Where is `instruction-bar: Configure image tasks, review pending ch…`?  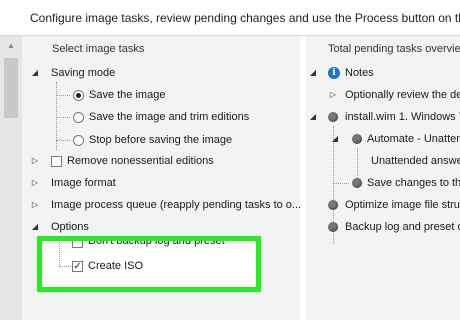 instruction-bar: Configure image tasks, review pending ch… is located at coordinates (230, 18).